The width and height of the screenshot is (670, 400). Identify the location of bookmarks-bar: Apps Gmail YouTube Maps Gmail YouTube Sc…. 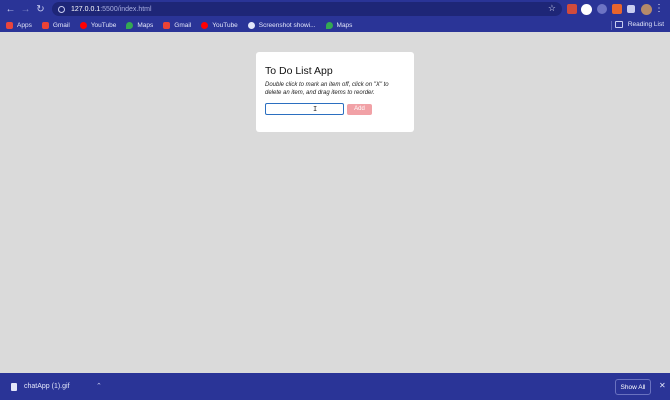
(335, 25).